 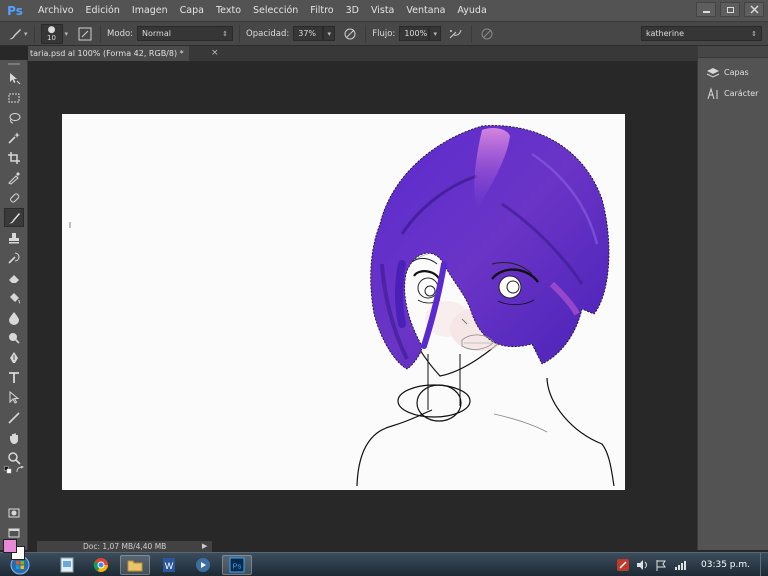 What do you see at coordinates (15, 10) in the screenshot?
I see `photoshop-logo-icon: Ps` at bounding box center [15, 10].